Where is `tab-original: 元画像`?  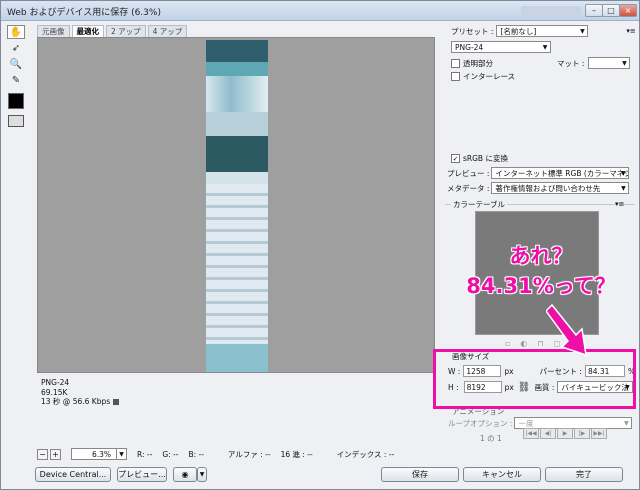 tab-original: 元画像 is located at coordinates (53, 31).